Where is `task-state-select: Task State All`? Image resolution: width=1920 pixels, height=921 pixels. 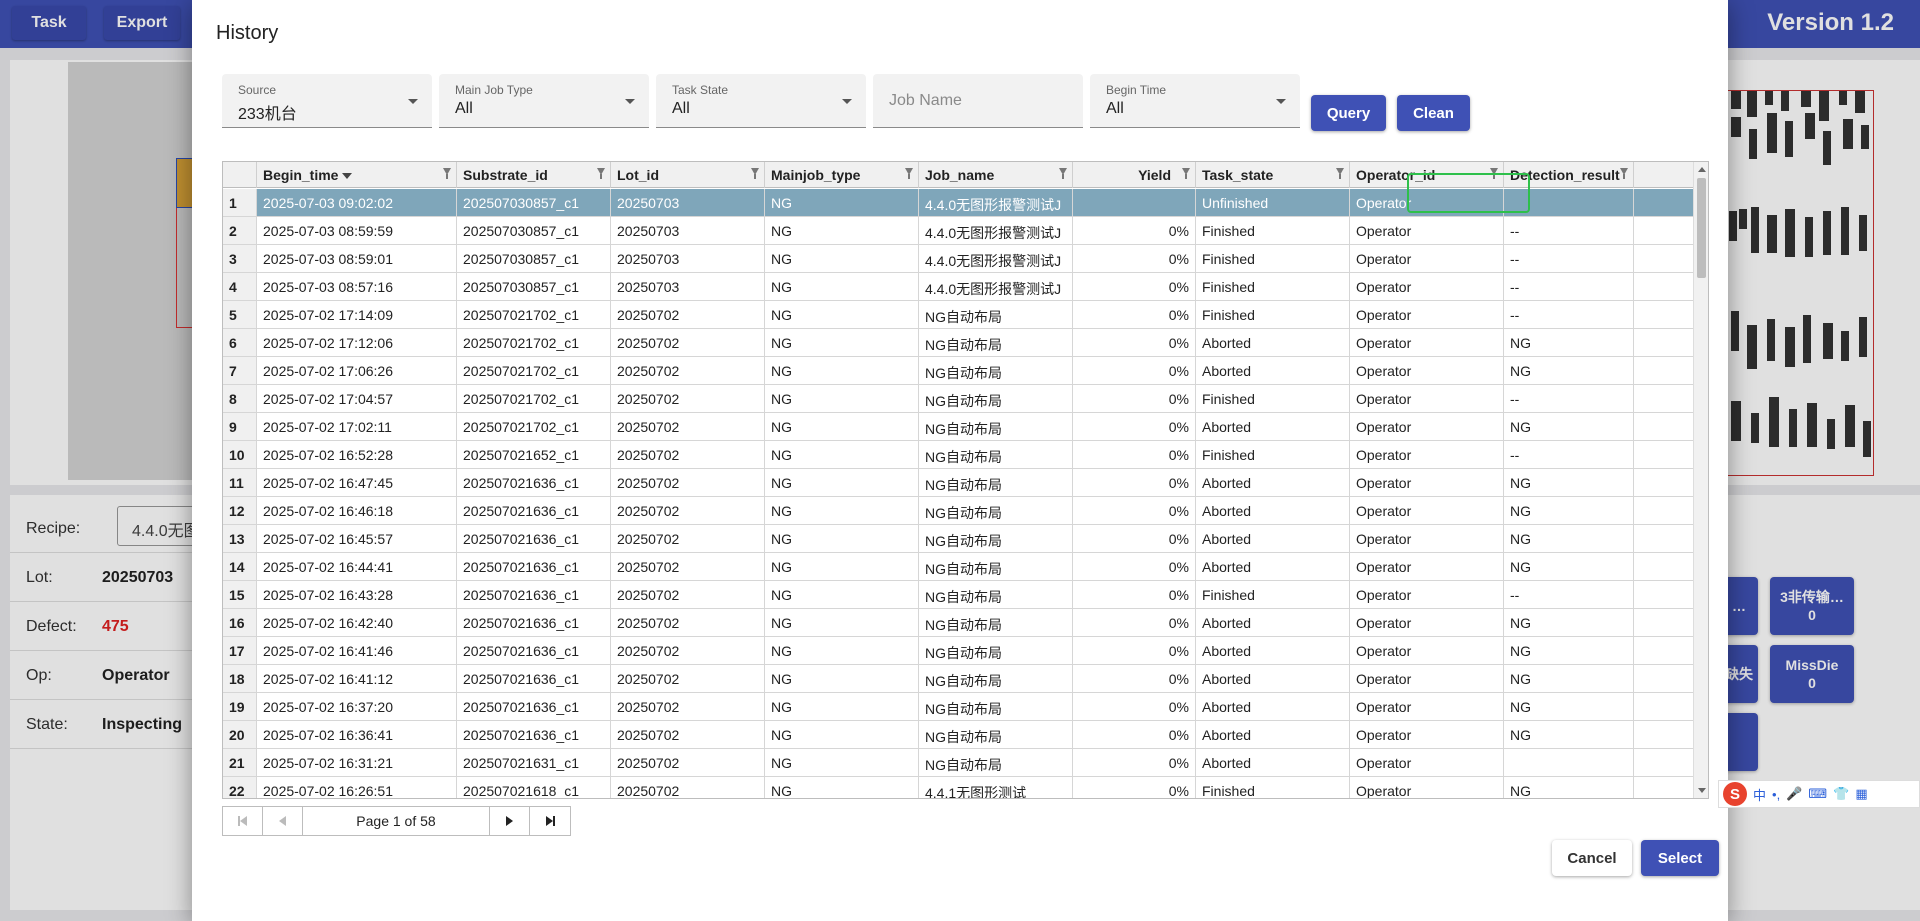
task-state-select: Task State All is located at coordinates (761, 101).